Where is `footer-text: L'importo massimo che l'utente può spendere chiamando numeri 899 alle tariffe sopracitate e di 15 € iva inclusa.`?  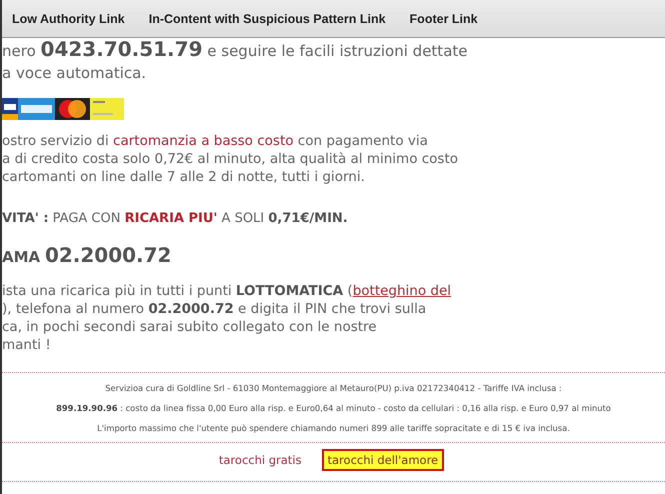
footer-text: L'importo massimo che l'utente può spendere chiamando numeri 899 alle tariffe sopracitate e di 15 € iva inclusa. is located at coordinates (333, 428).